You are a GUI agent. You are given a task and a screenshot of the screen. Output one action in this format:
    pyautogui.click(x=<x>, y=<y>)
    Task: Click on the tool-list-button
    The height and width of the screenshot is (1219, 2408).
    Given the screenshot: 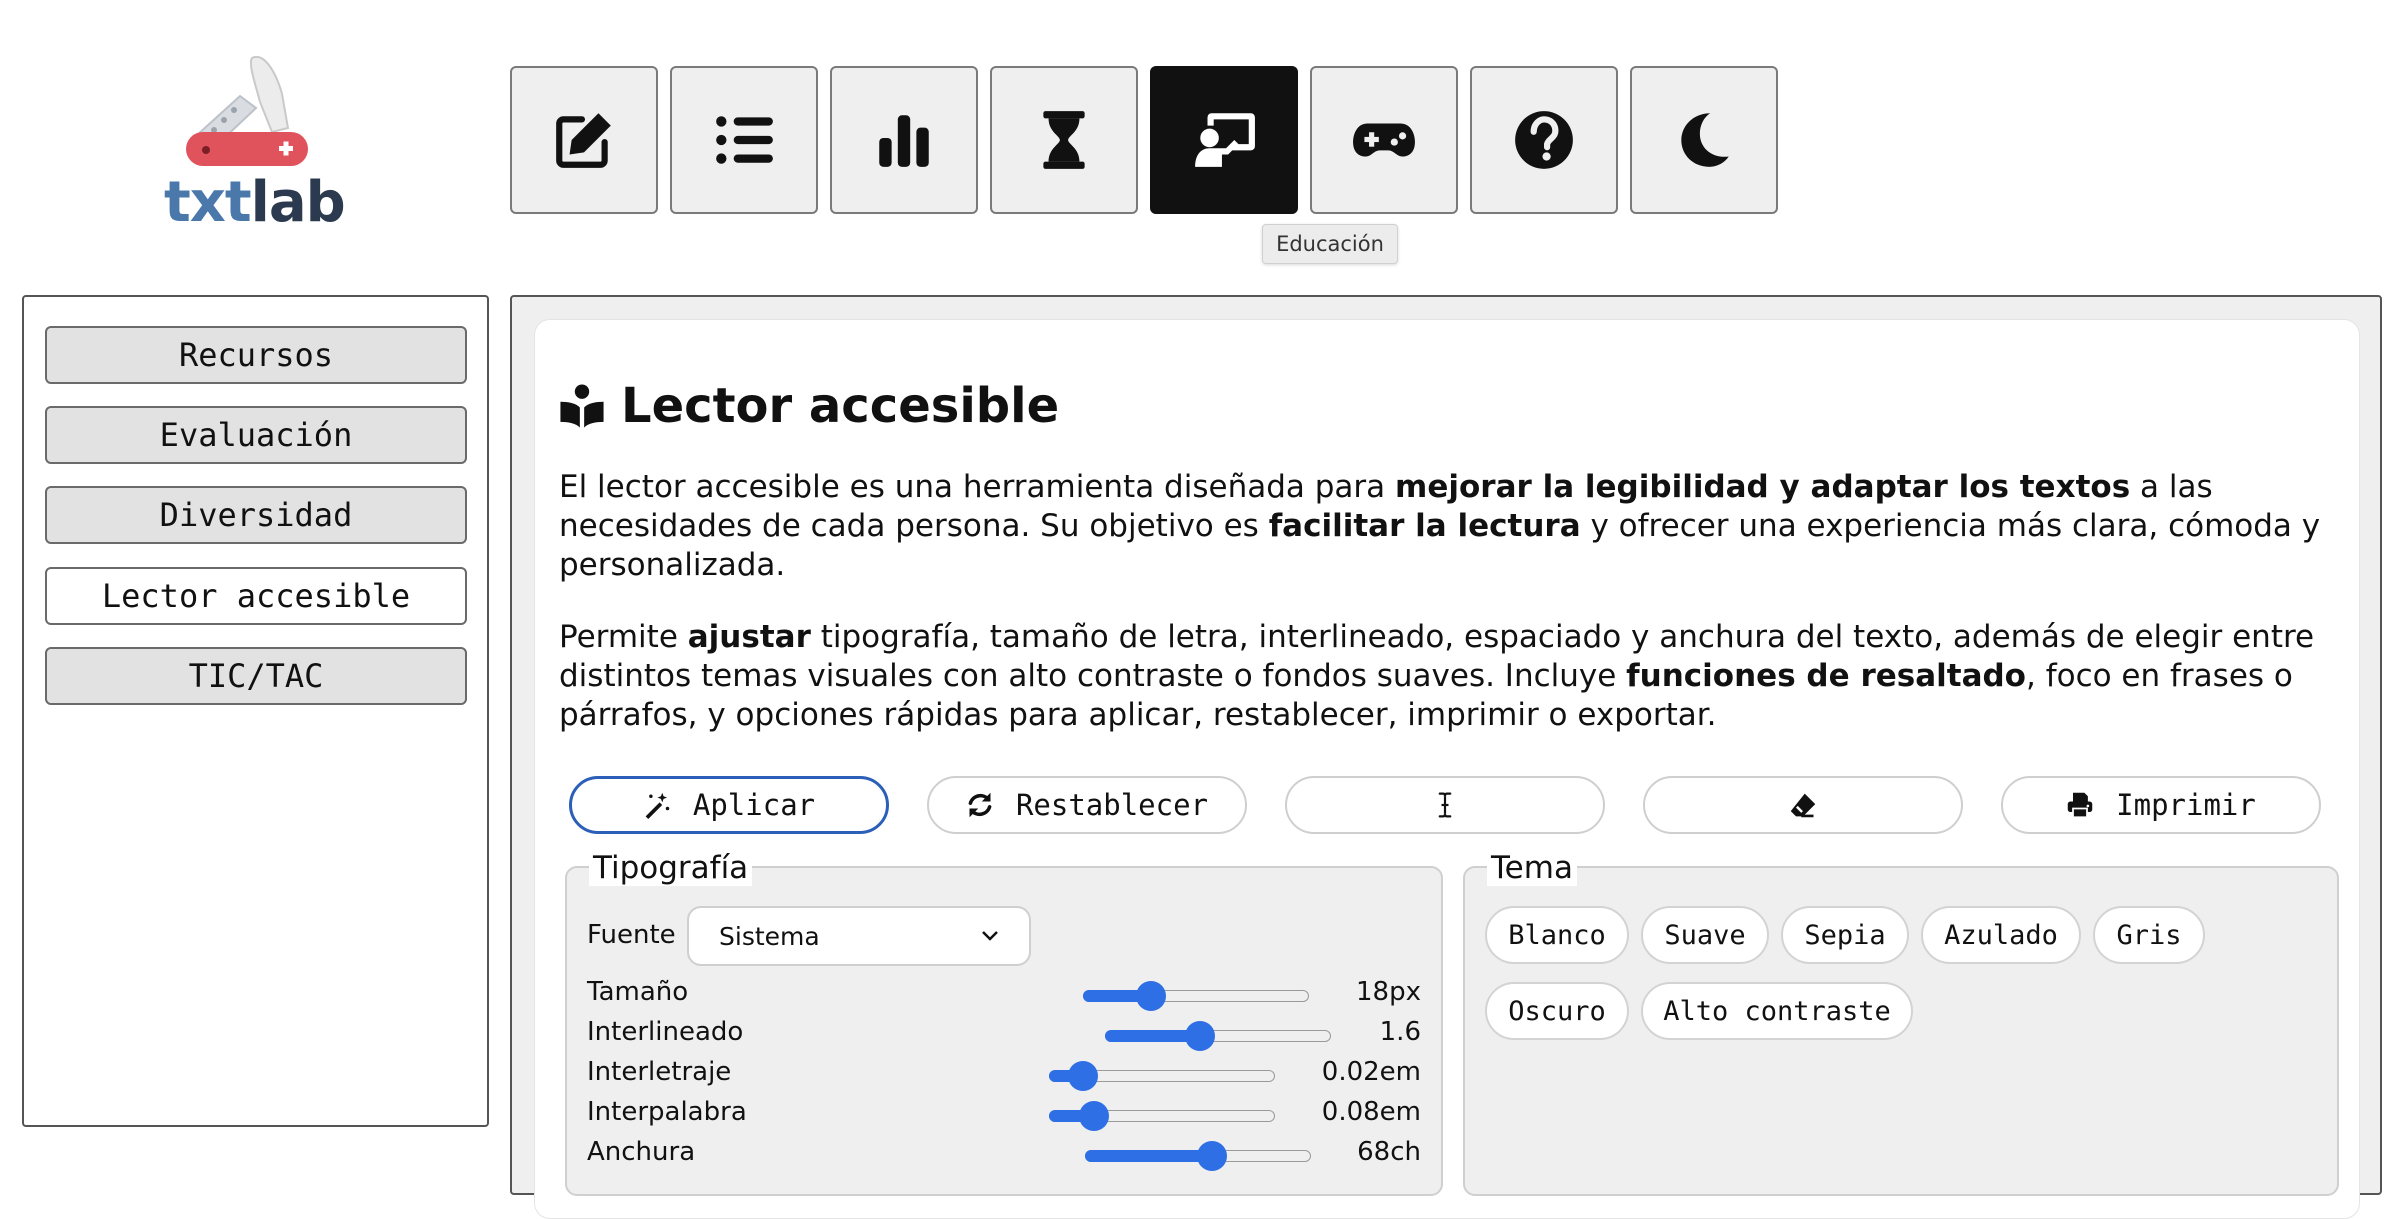 What is the action you would take?
    pyautogui.click(x=744, y=140)
    